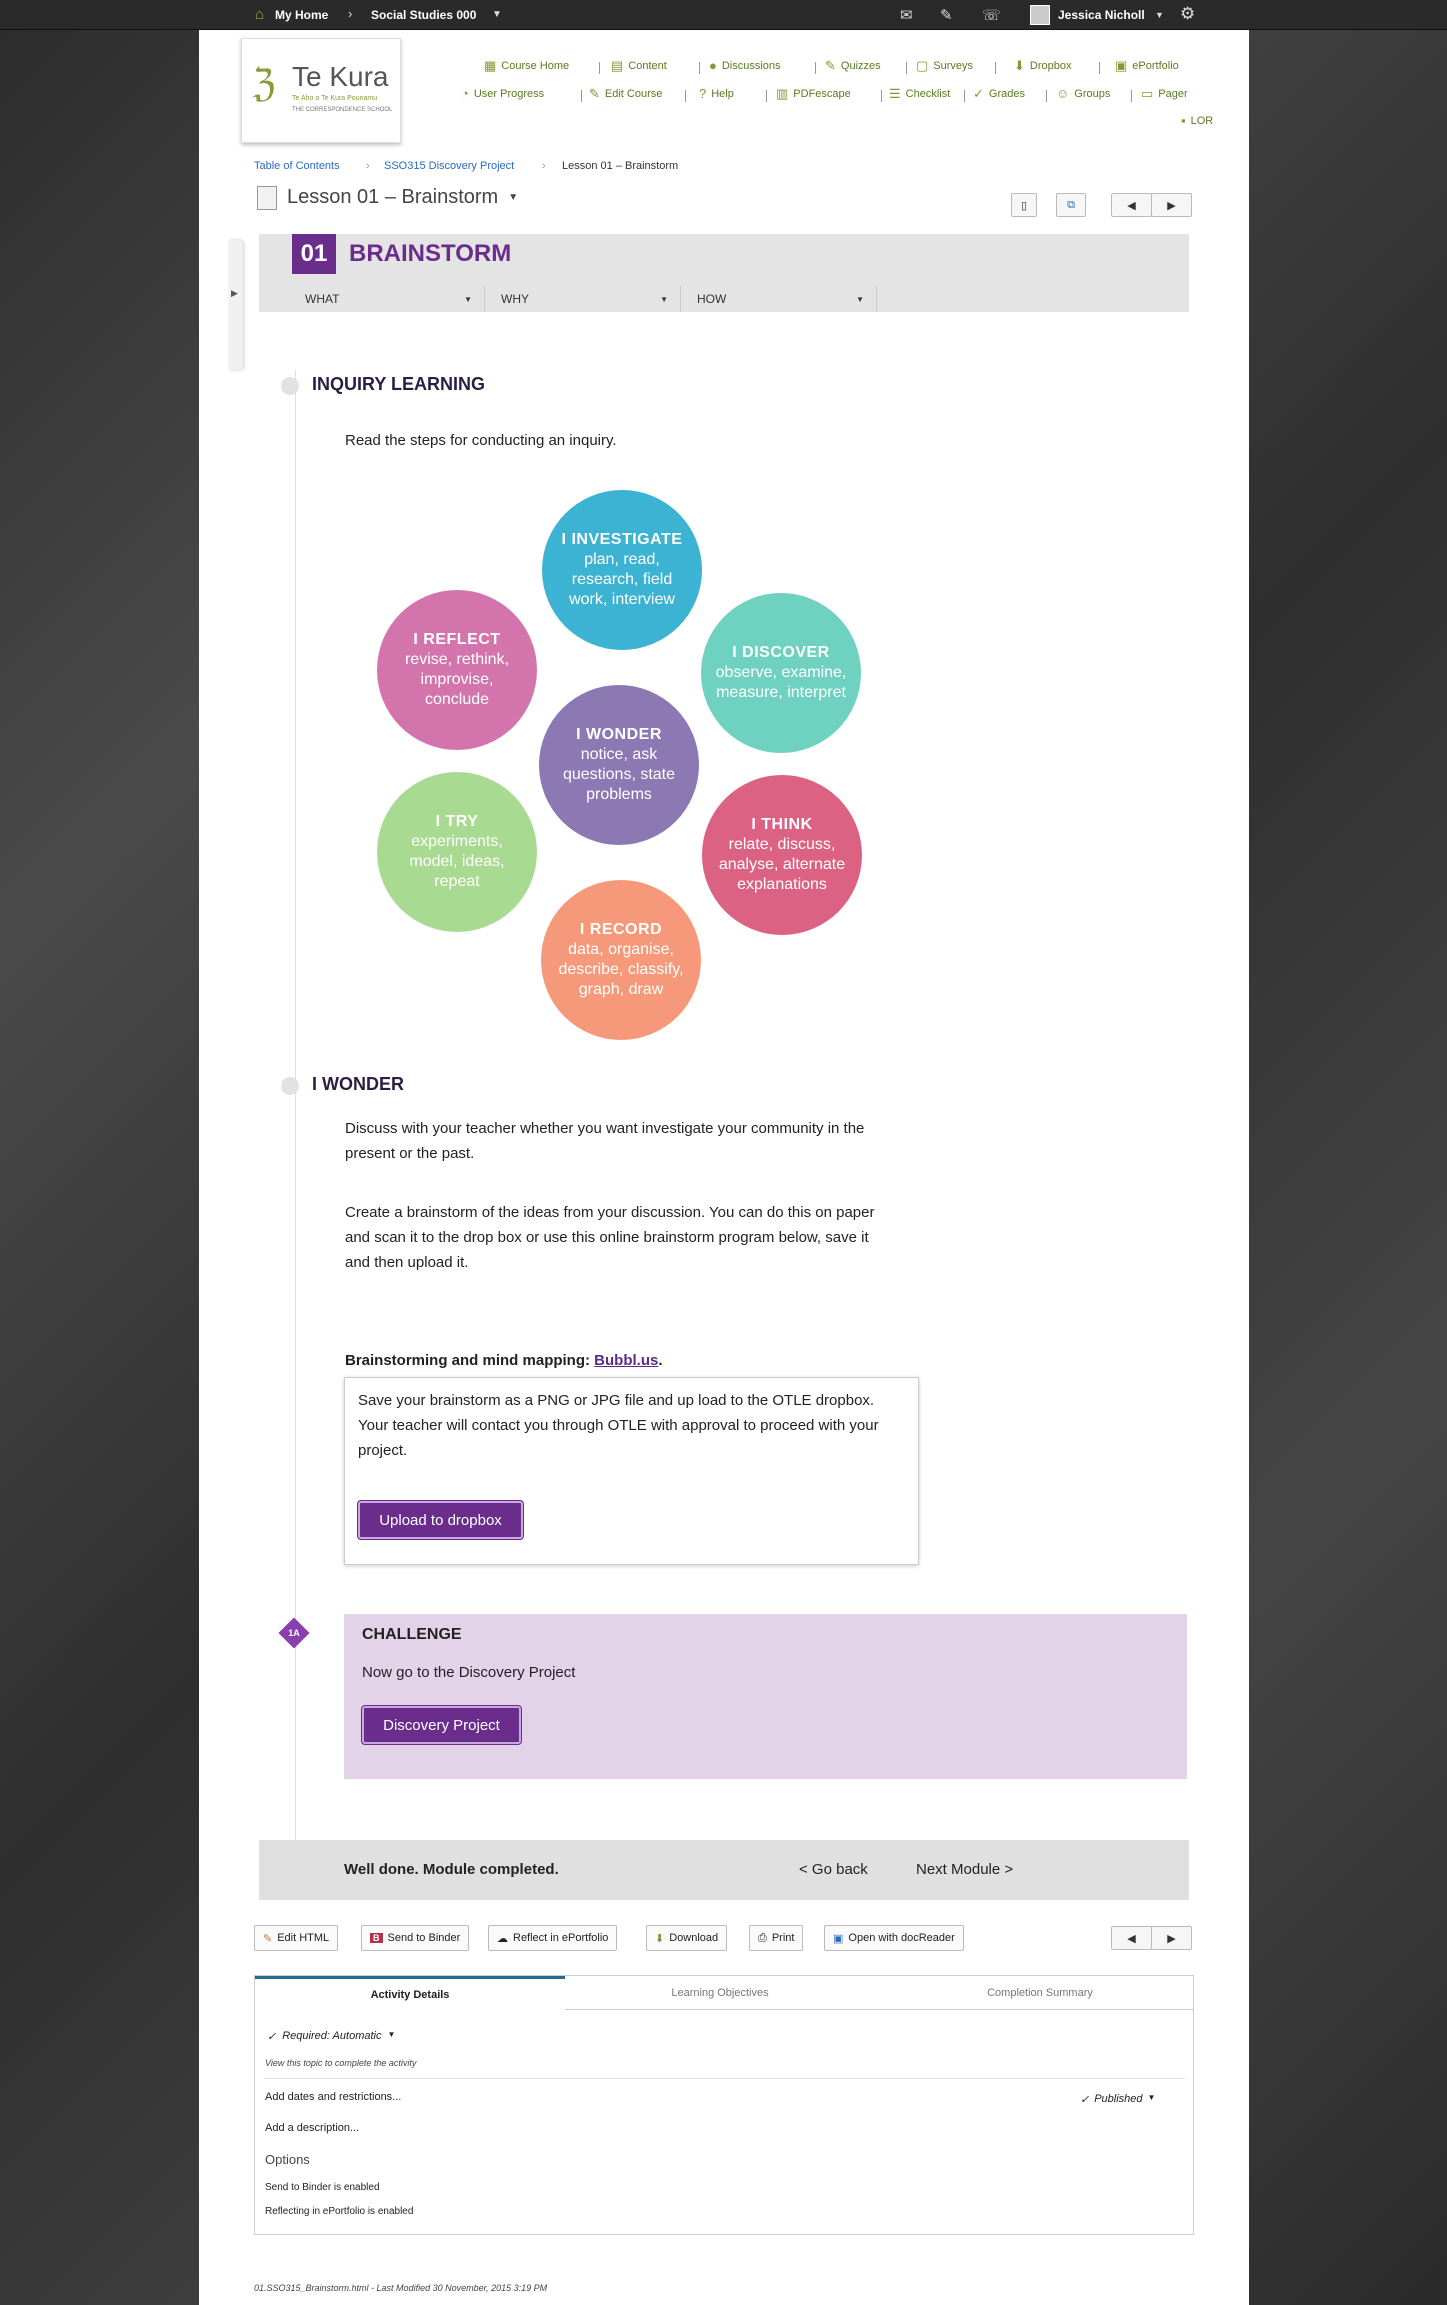  Describe the element at coordinates (1147, 66) in the screenshot. I see `nav-eportfolio: ▣ ePortfolio` at that location.